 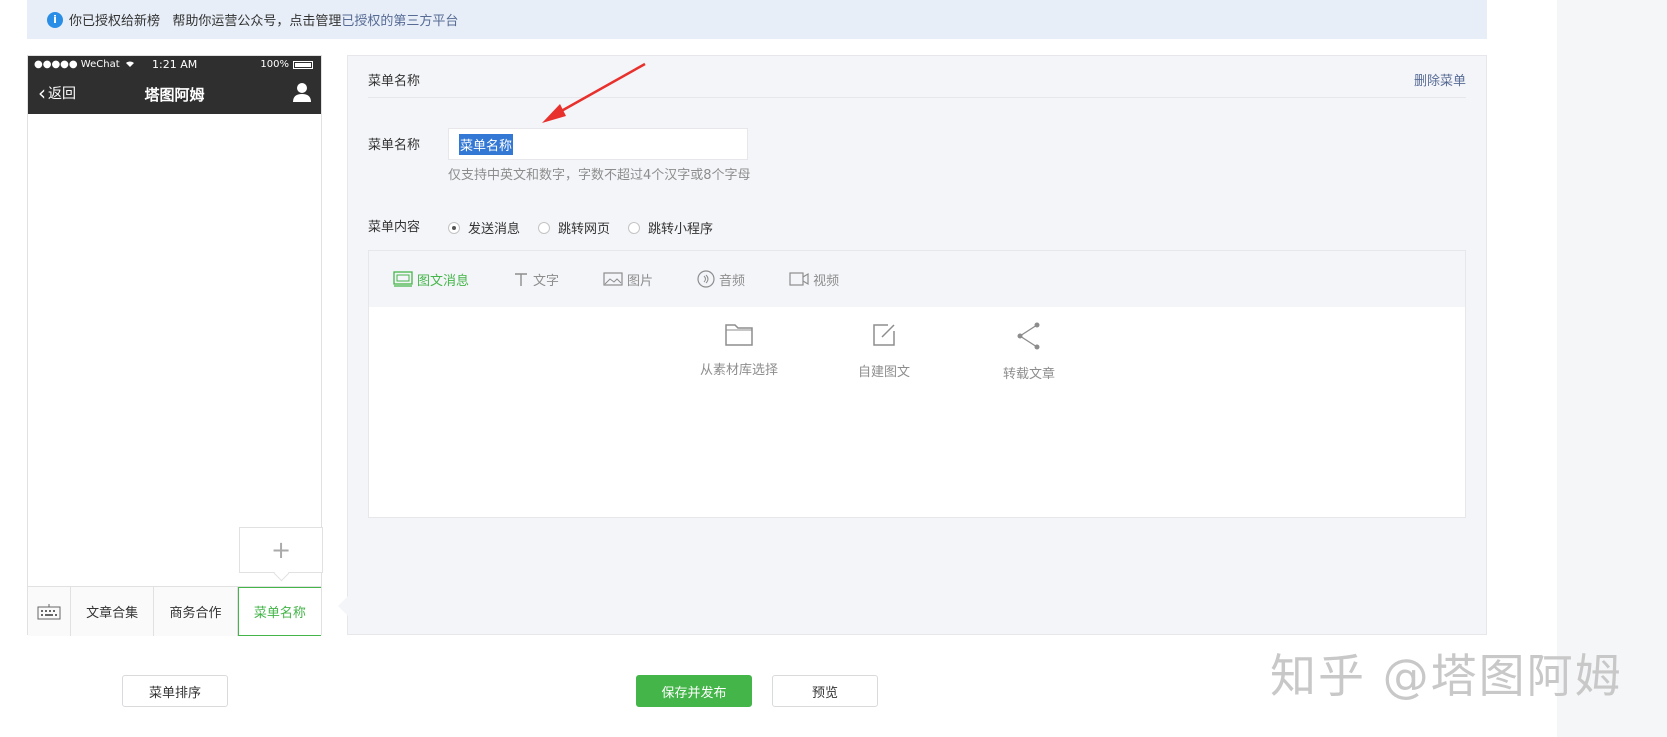 I want to click on custom-menu-bar: 文章合集 商务合作 菜单名称, so click(x=174, y=611).